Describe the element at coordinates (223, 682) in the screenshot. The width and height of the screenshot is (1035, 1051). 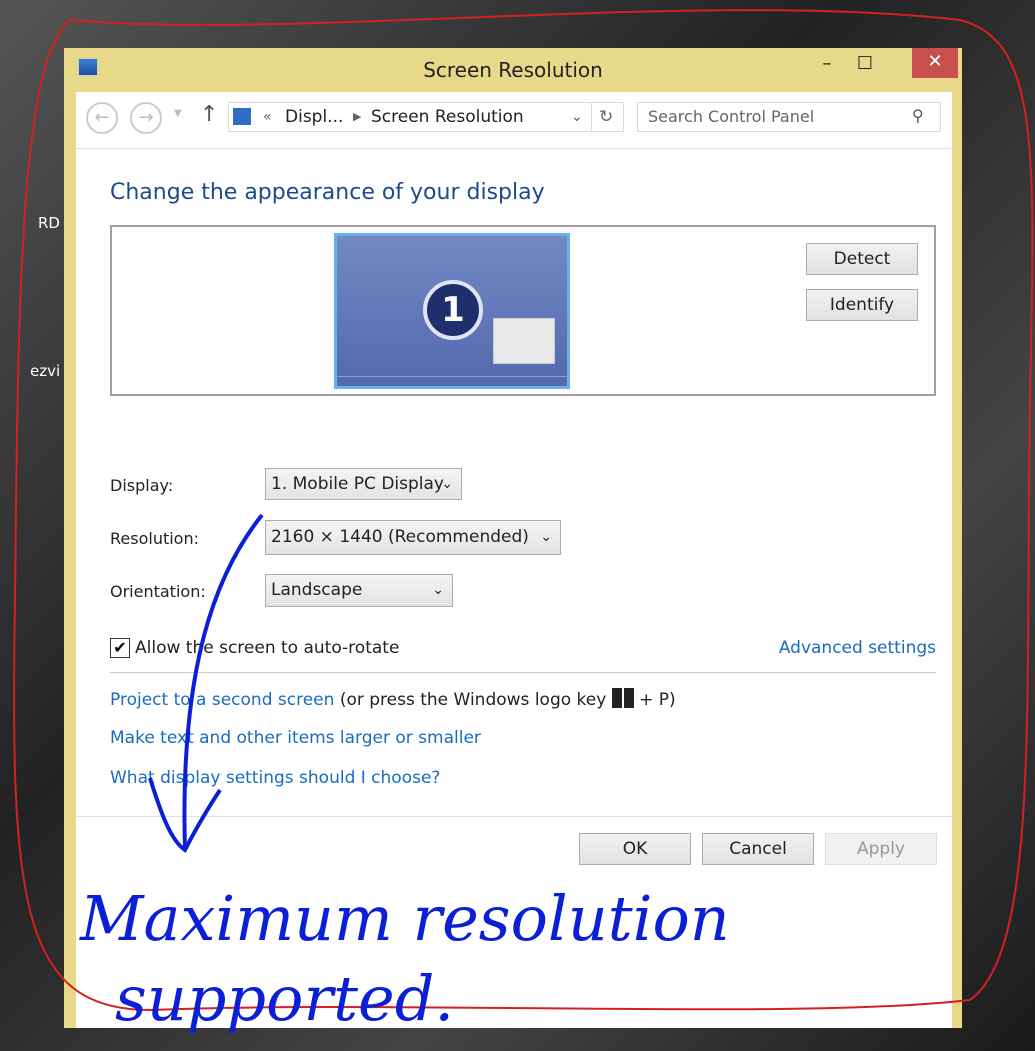
I see `arrow-shaft` at that location.